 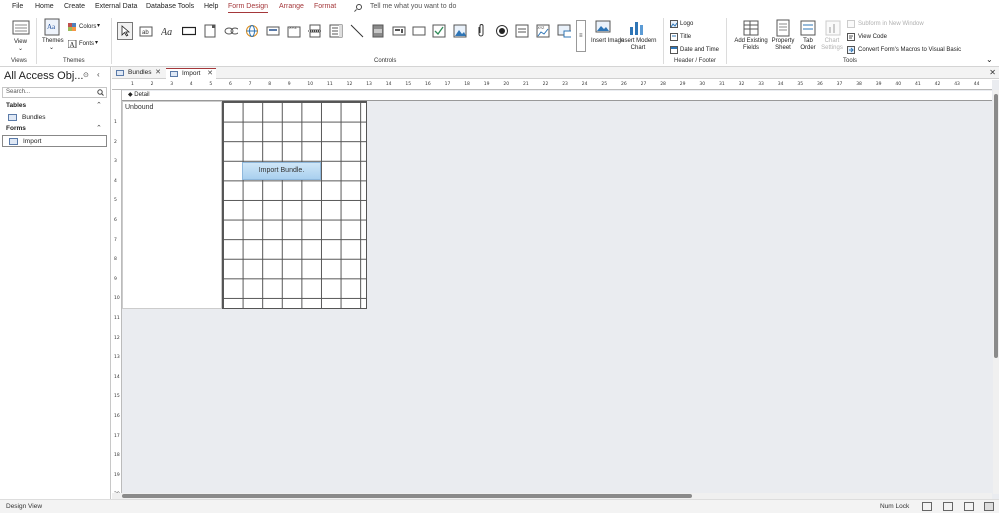 What do you see at coordinates (419, 31) in the screenshot?
I see `rectangle-control` at bounding box center [419, 31].